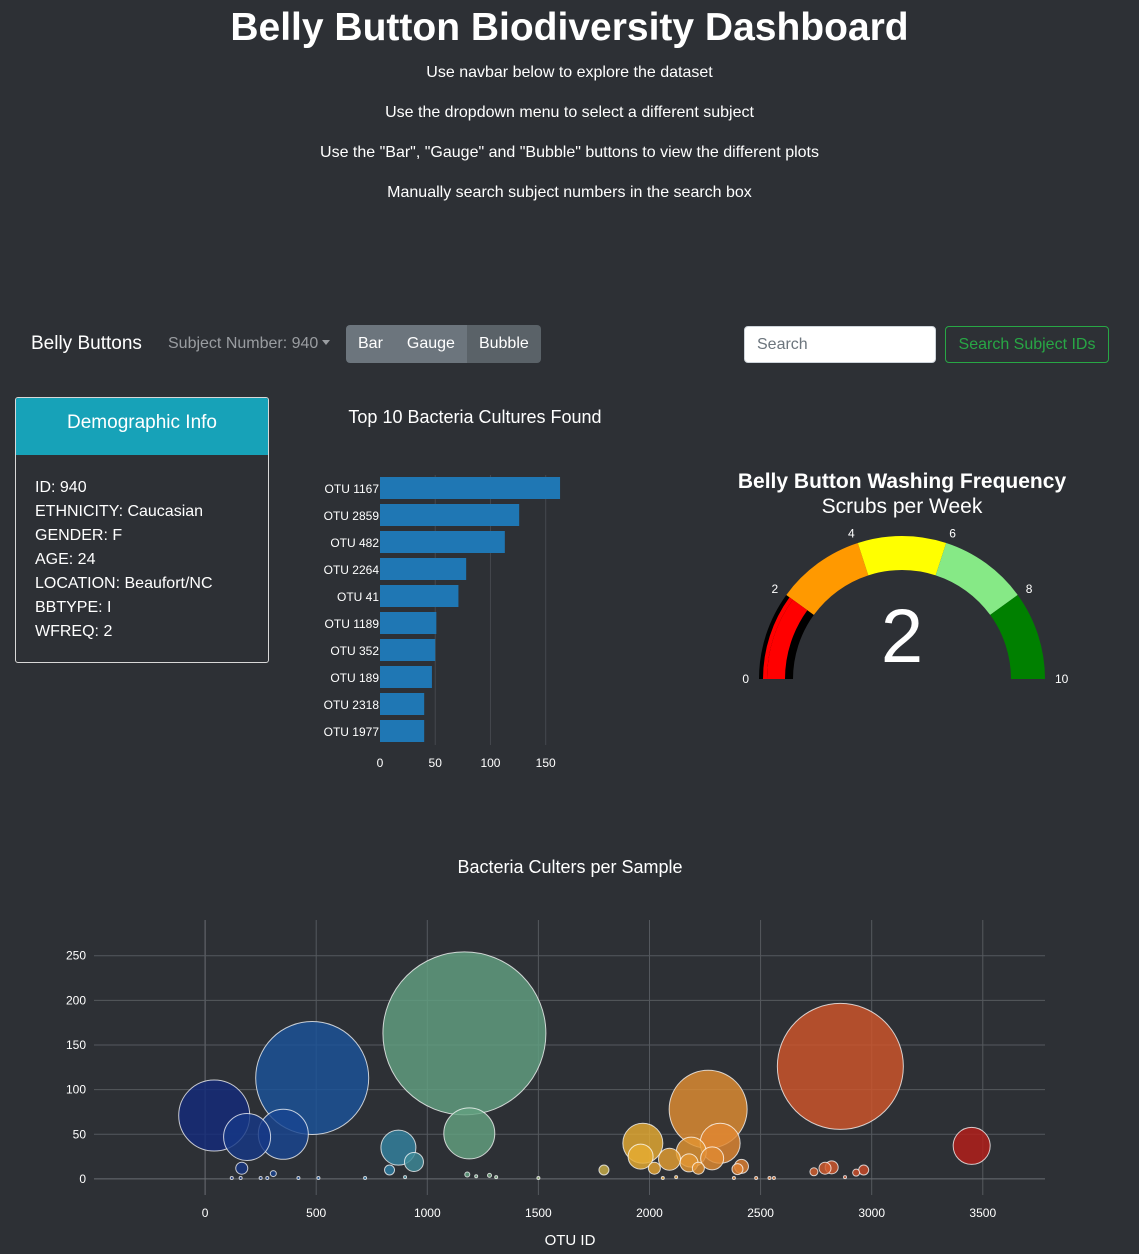 This screenshot has height=1254, width=1139. What do you see at coordinates (569, 867) in the screenshot?
I see `bubble-chart-title: Bacteria Culters per Sample` at bounding box center [569, 867].